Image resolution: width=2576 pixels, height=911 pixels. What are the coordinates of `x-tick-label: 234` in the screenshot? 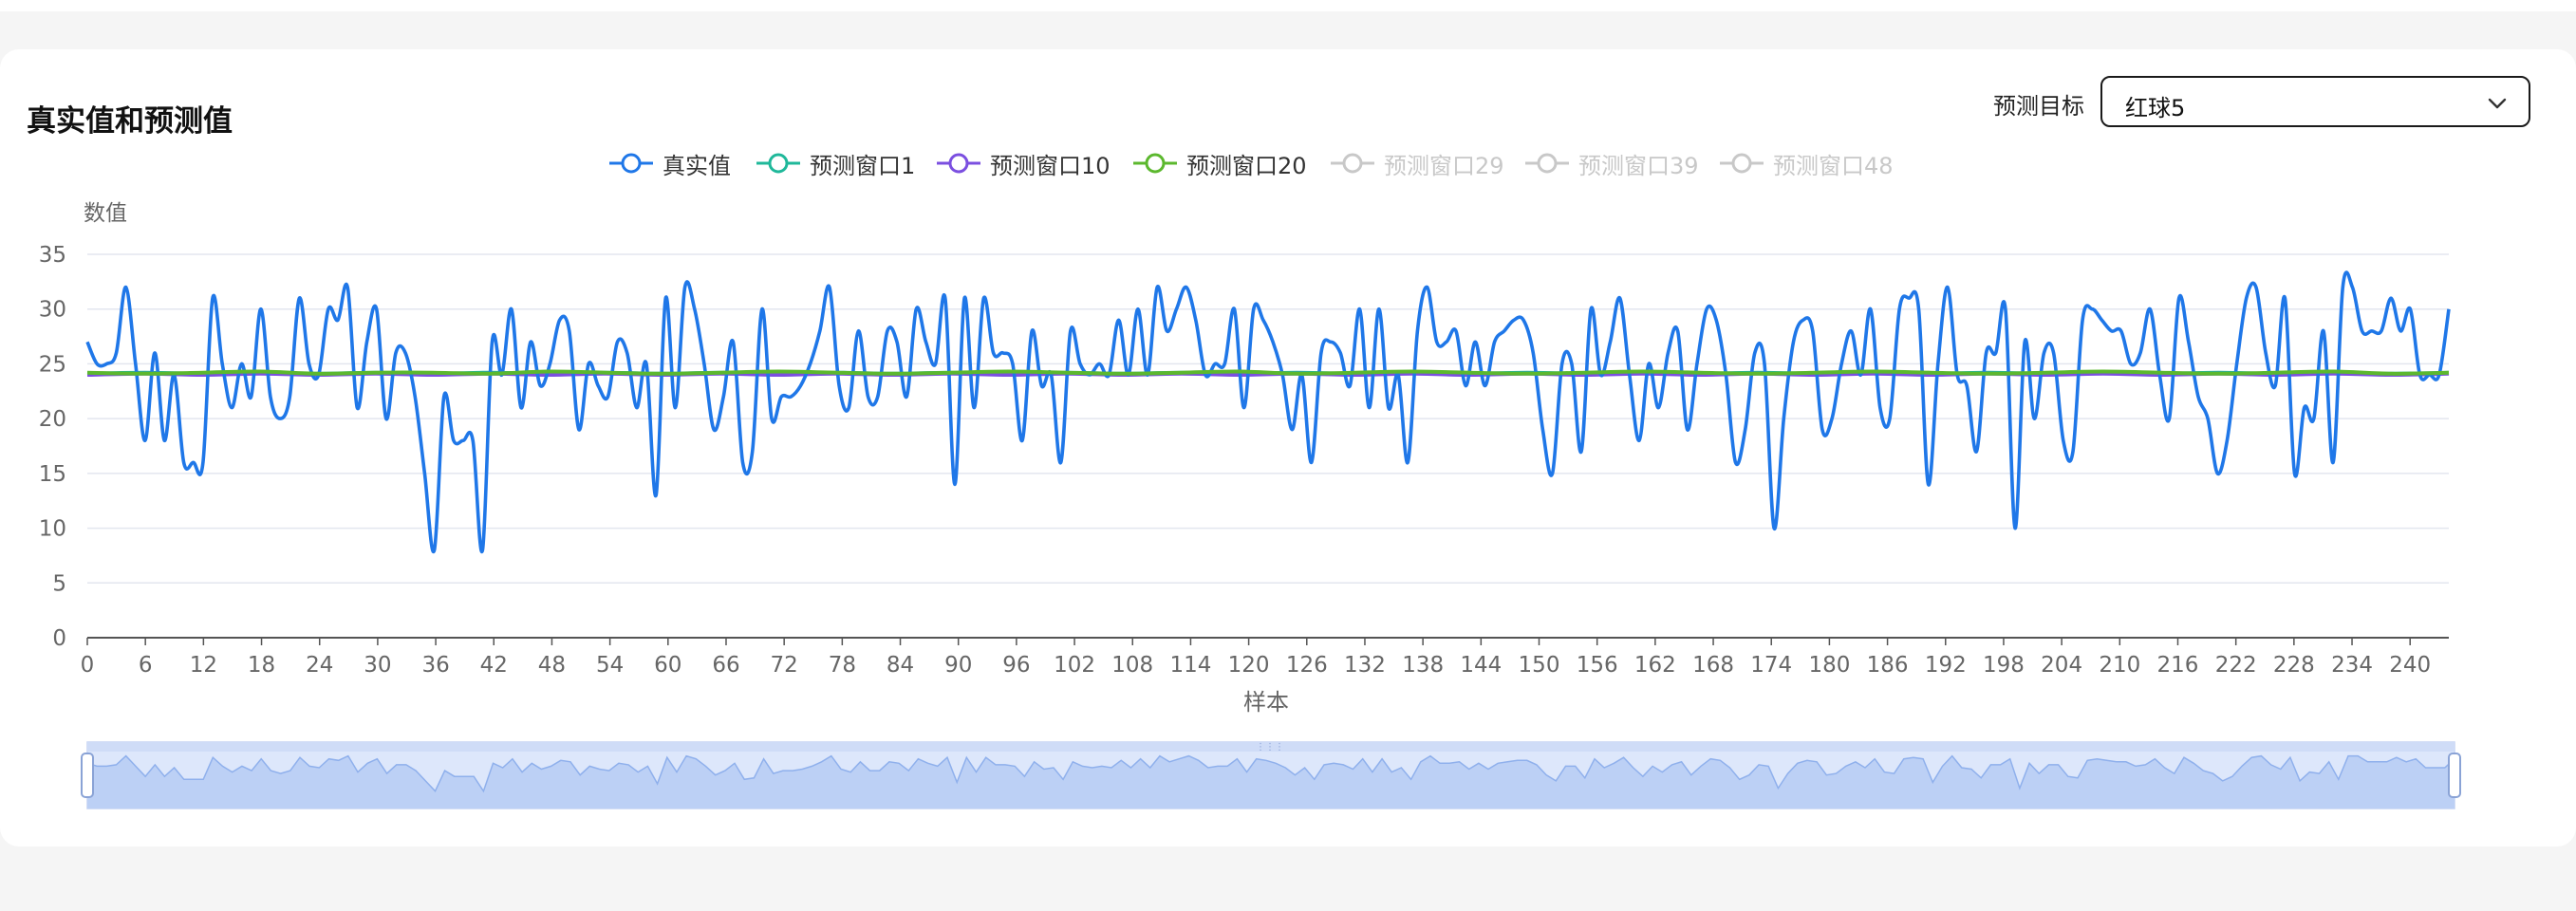 It's located at (2352, 665).